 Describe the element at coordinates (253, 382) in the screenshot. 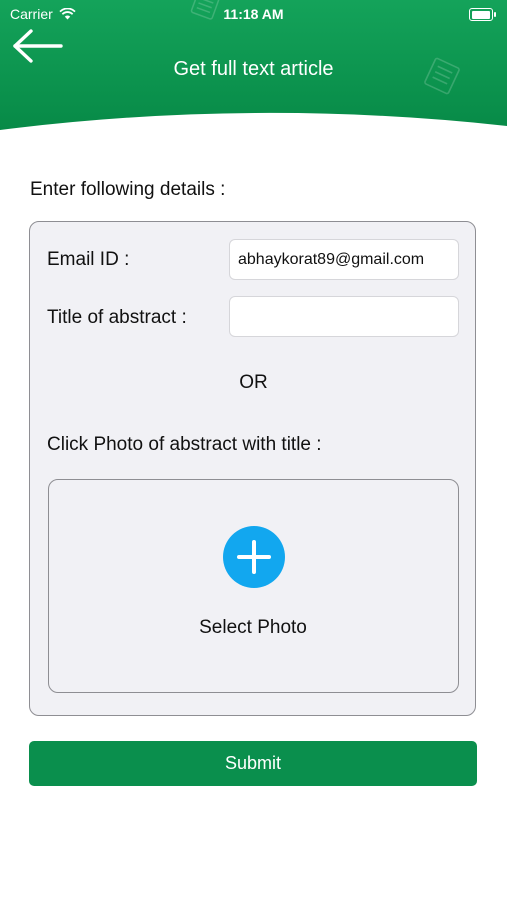

I see `or-divider: OR` at that location.